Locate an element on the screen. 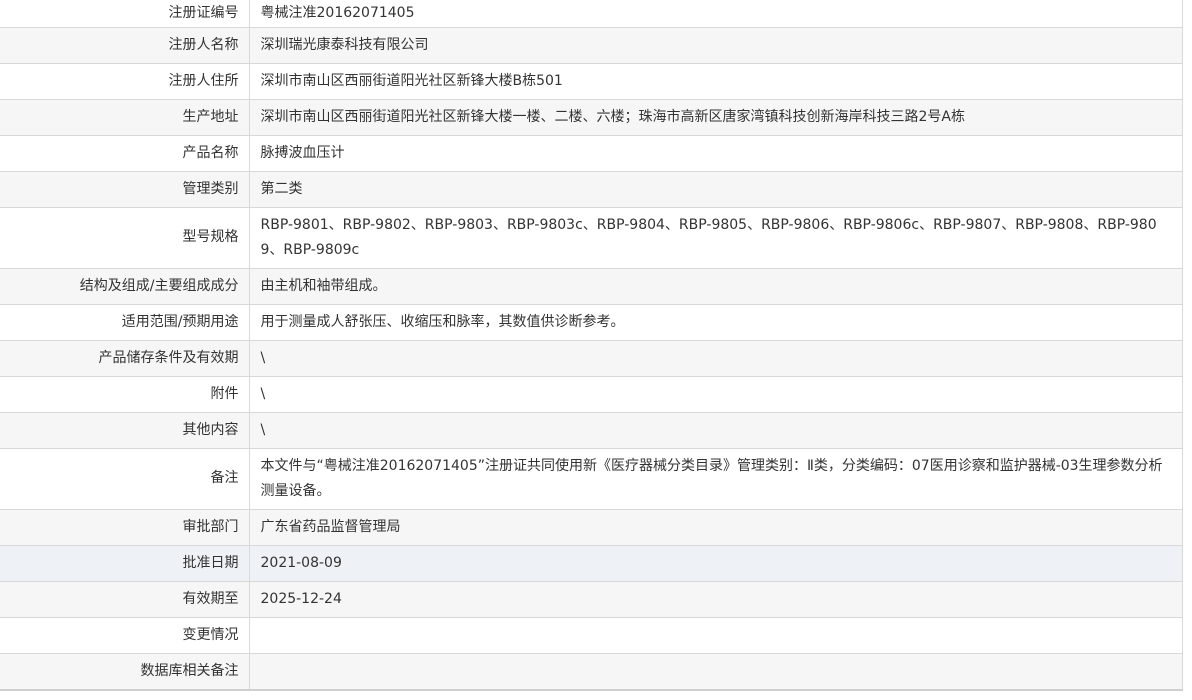 This screenshot has height=700, width=1192. table-row-other-content: 其他内容 \ is located at coordinates (591, 430).